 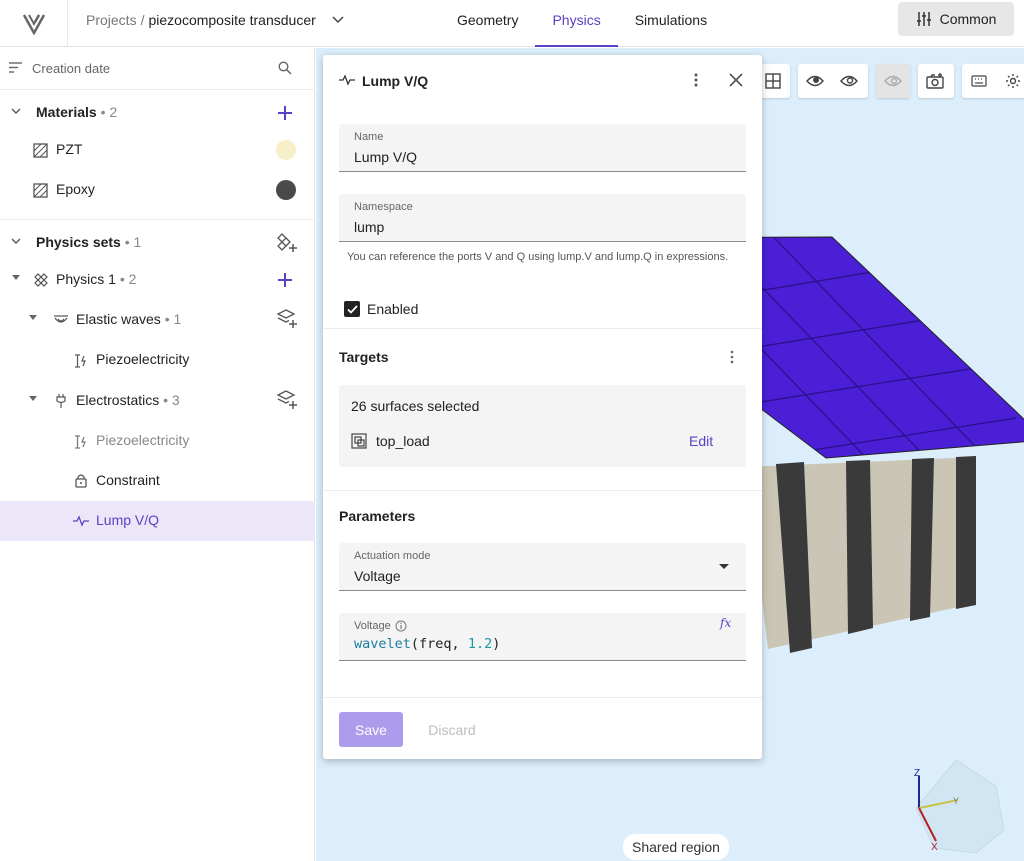 What do you see at coordinates (285, 113) in the screenshot?
I see `add-material-plus-icon` at bounding box center [285, 113].